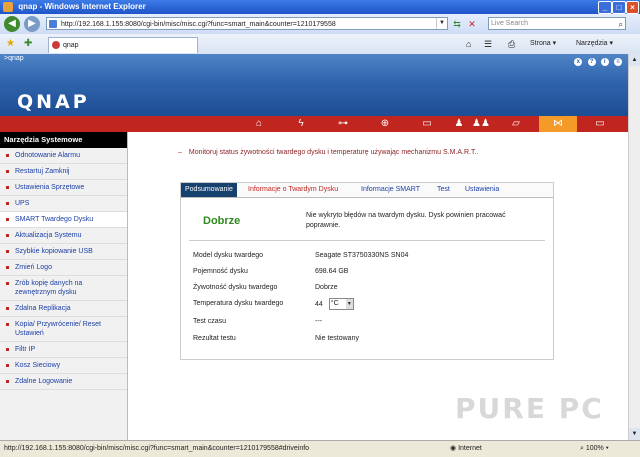 The image size is (640, 457). I want to click on tab-settings: Ustawienia, so click(482, 190).